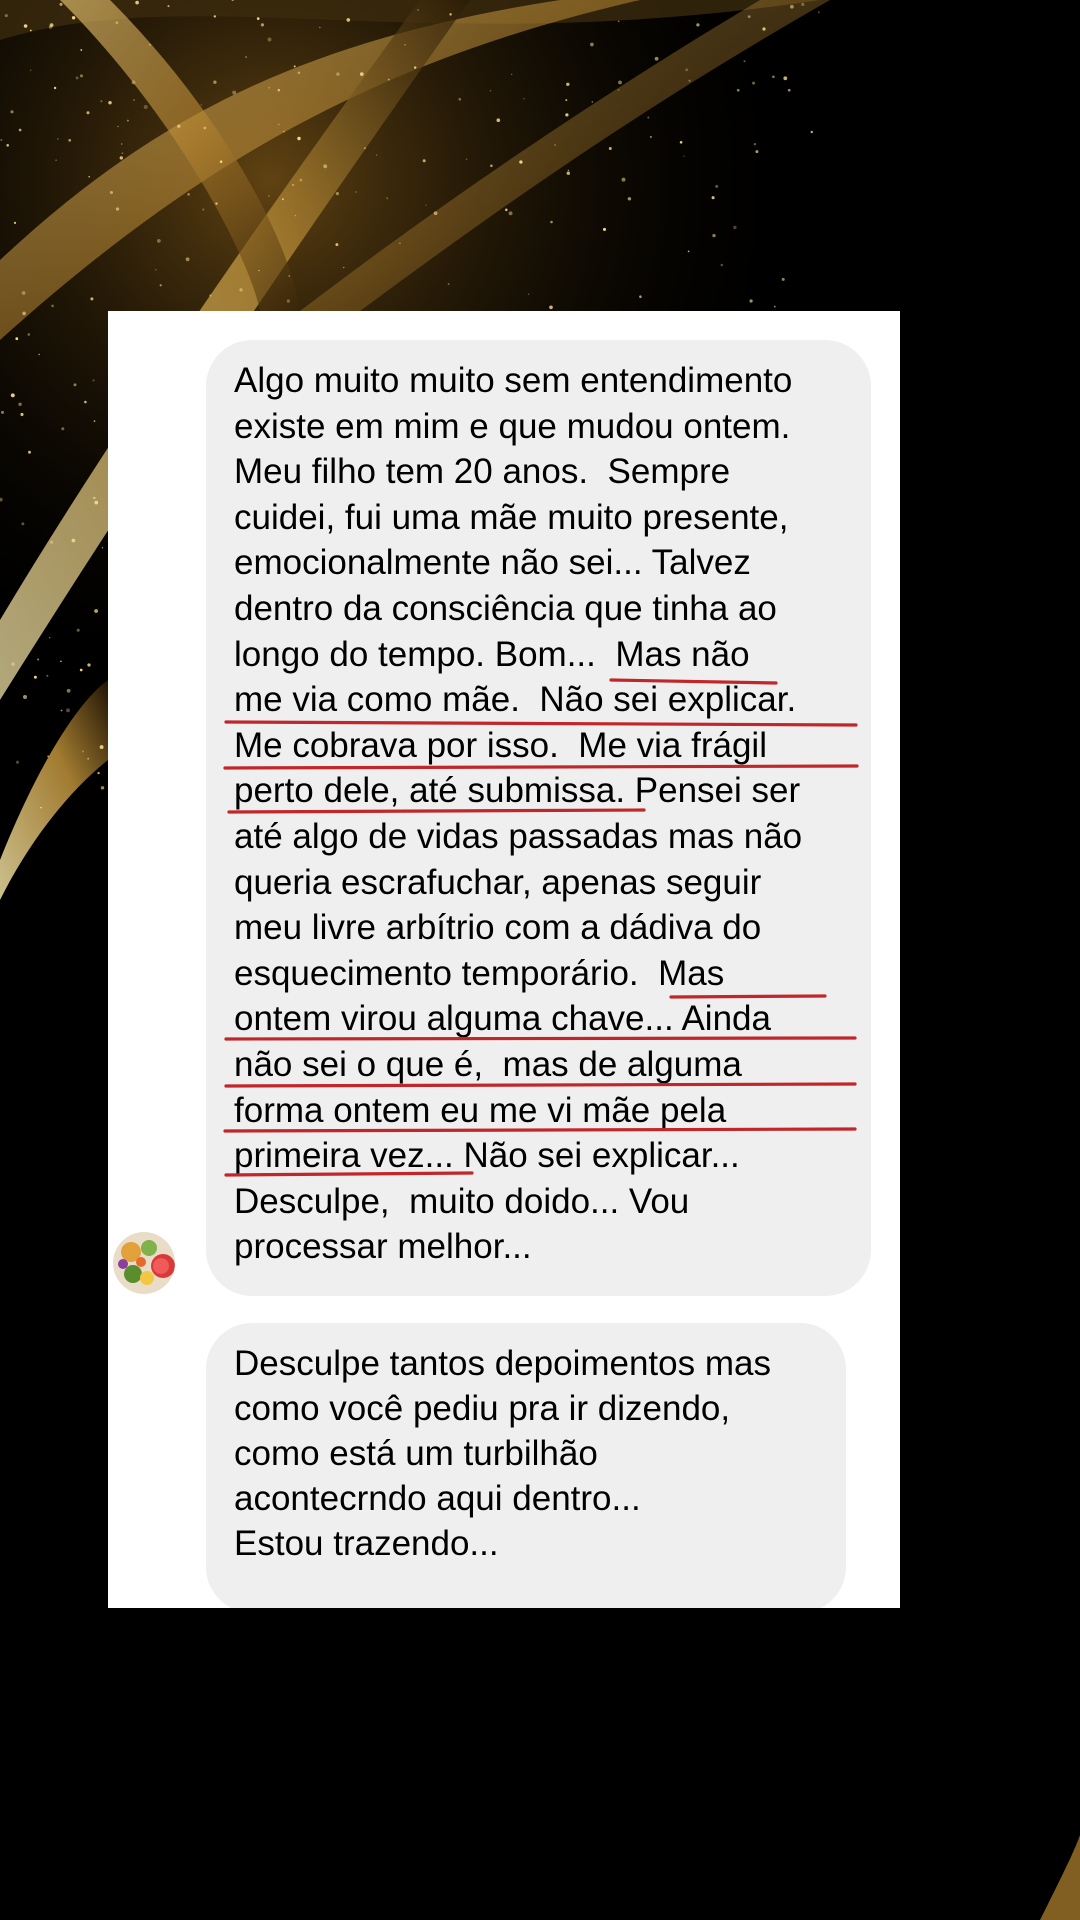 This screenshot has height=1920, width=1080. Describe the element at coordinates (144, 1263) in the screenshot. I see `sender-avatar` at that location.